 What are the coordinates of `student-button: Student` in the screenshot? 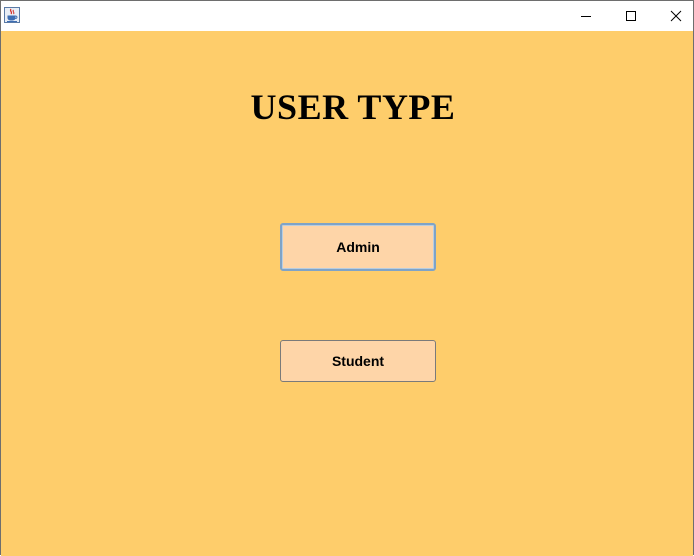 It's located at (358, 361).